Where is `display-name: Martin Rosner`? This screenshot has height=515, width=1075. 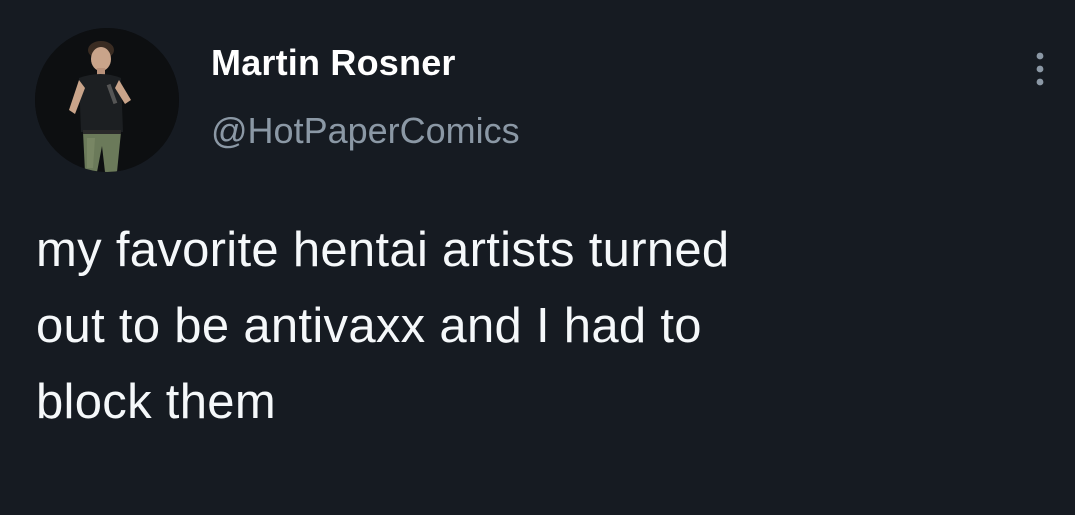 display-name: Martin Rosner is located at coordinates (333, 63).